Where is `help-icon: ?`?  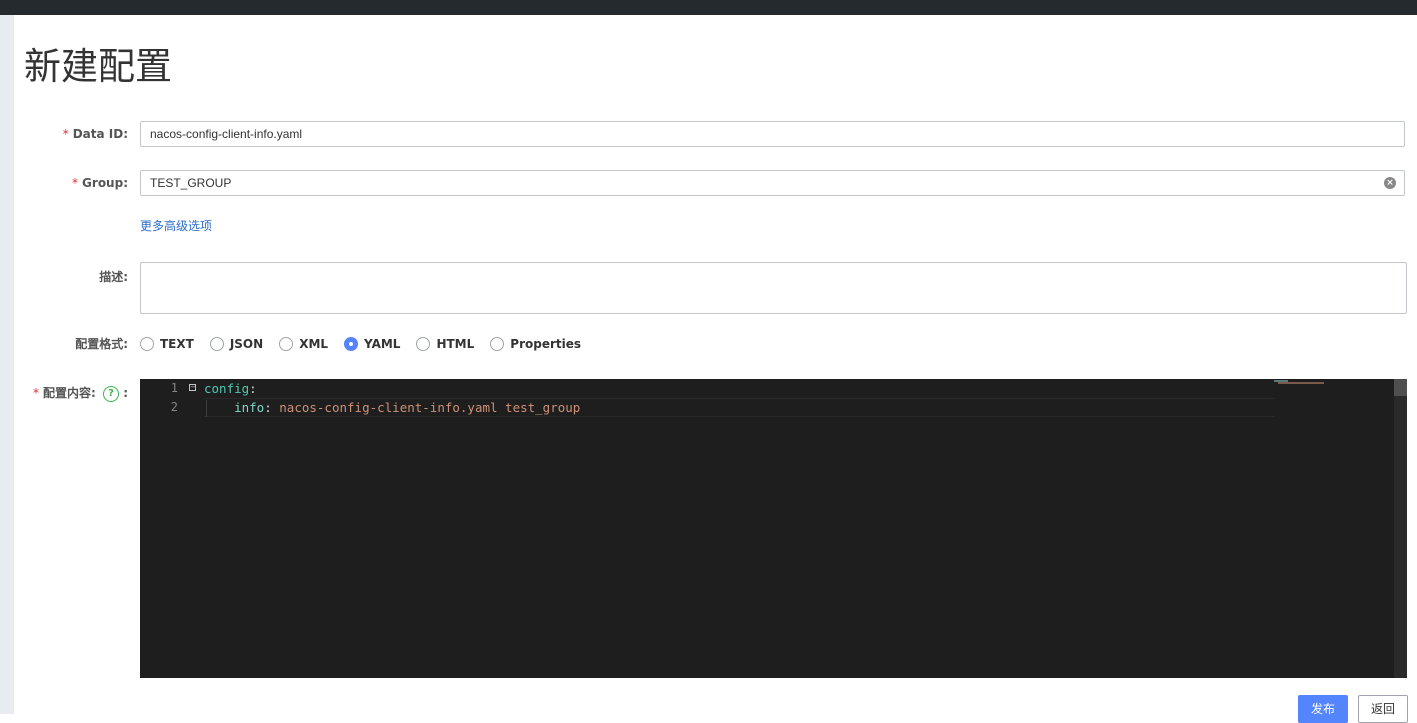
help-icon: ? is located at coordinates (111, 393).